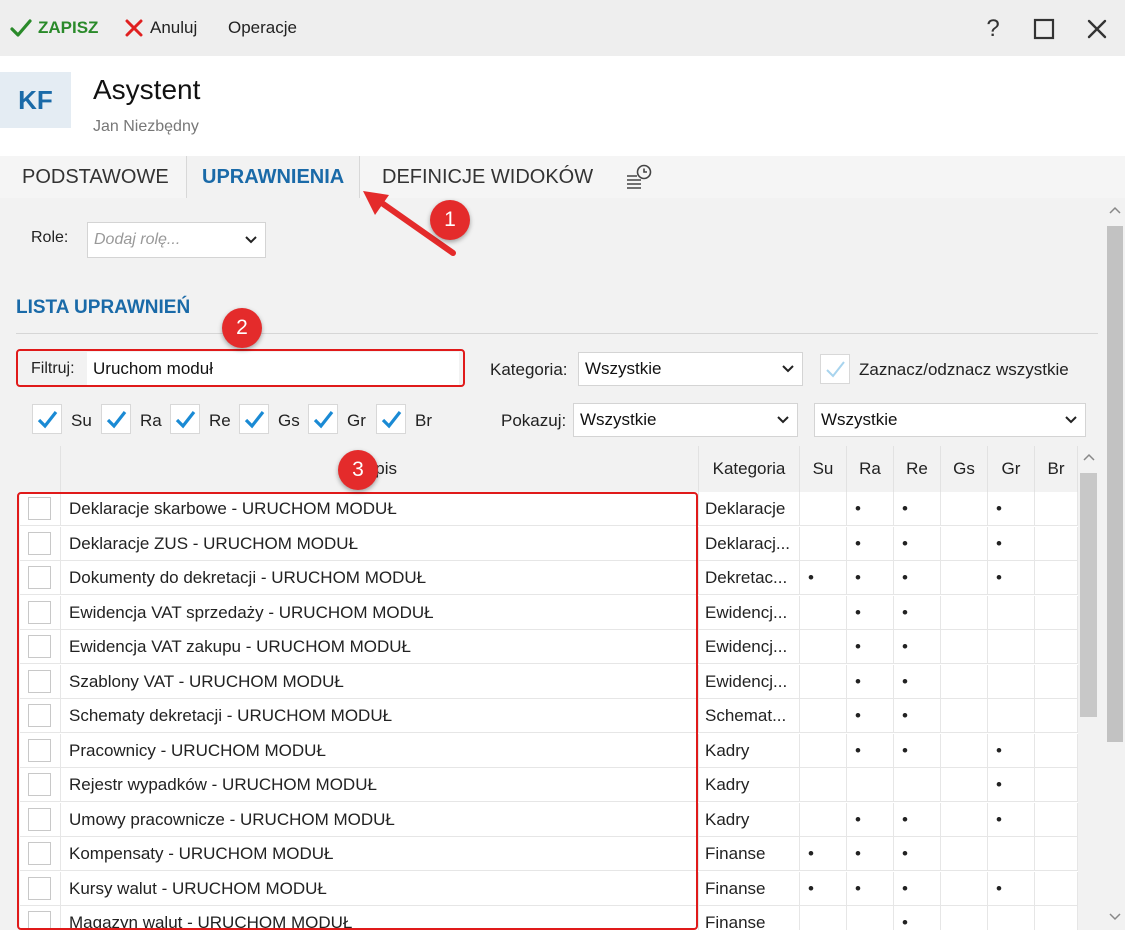  What do you see at coordinates (690, 369) in the screenshot?
I see `category-select: Wszystkie` at bounding box center [690, 369].